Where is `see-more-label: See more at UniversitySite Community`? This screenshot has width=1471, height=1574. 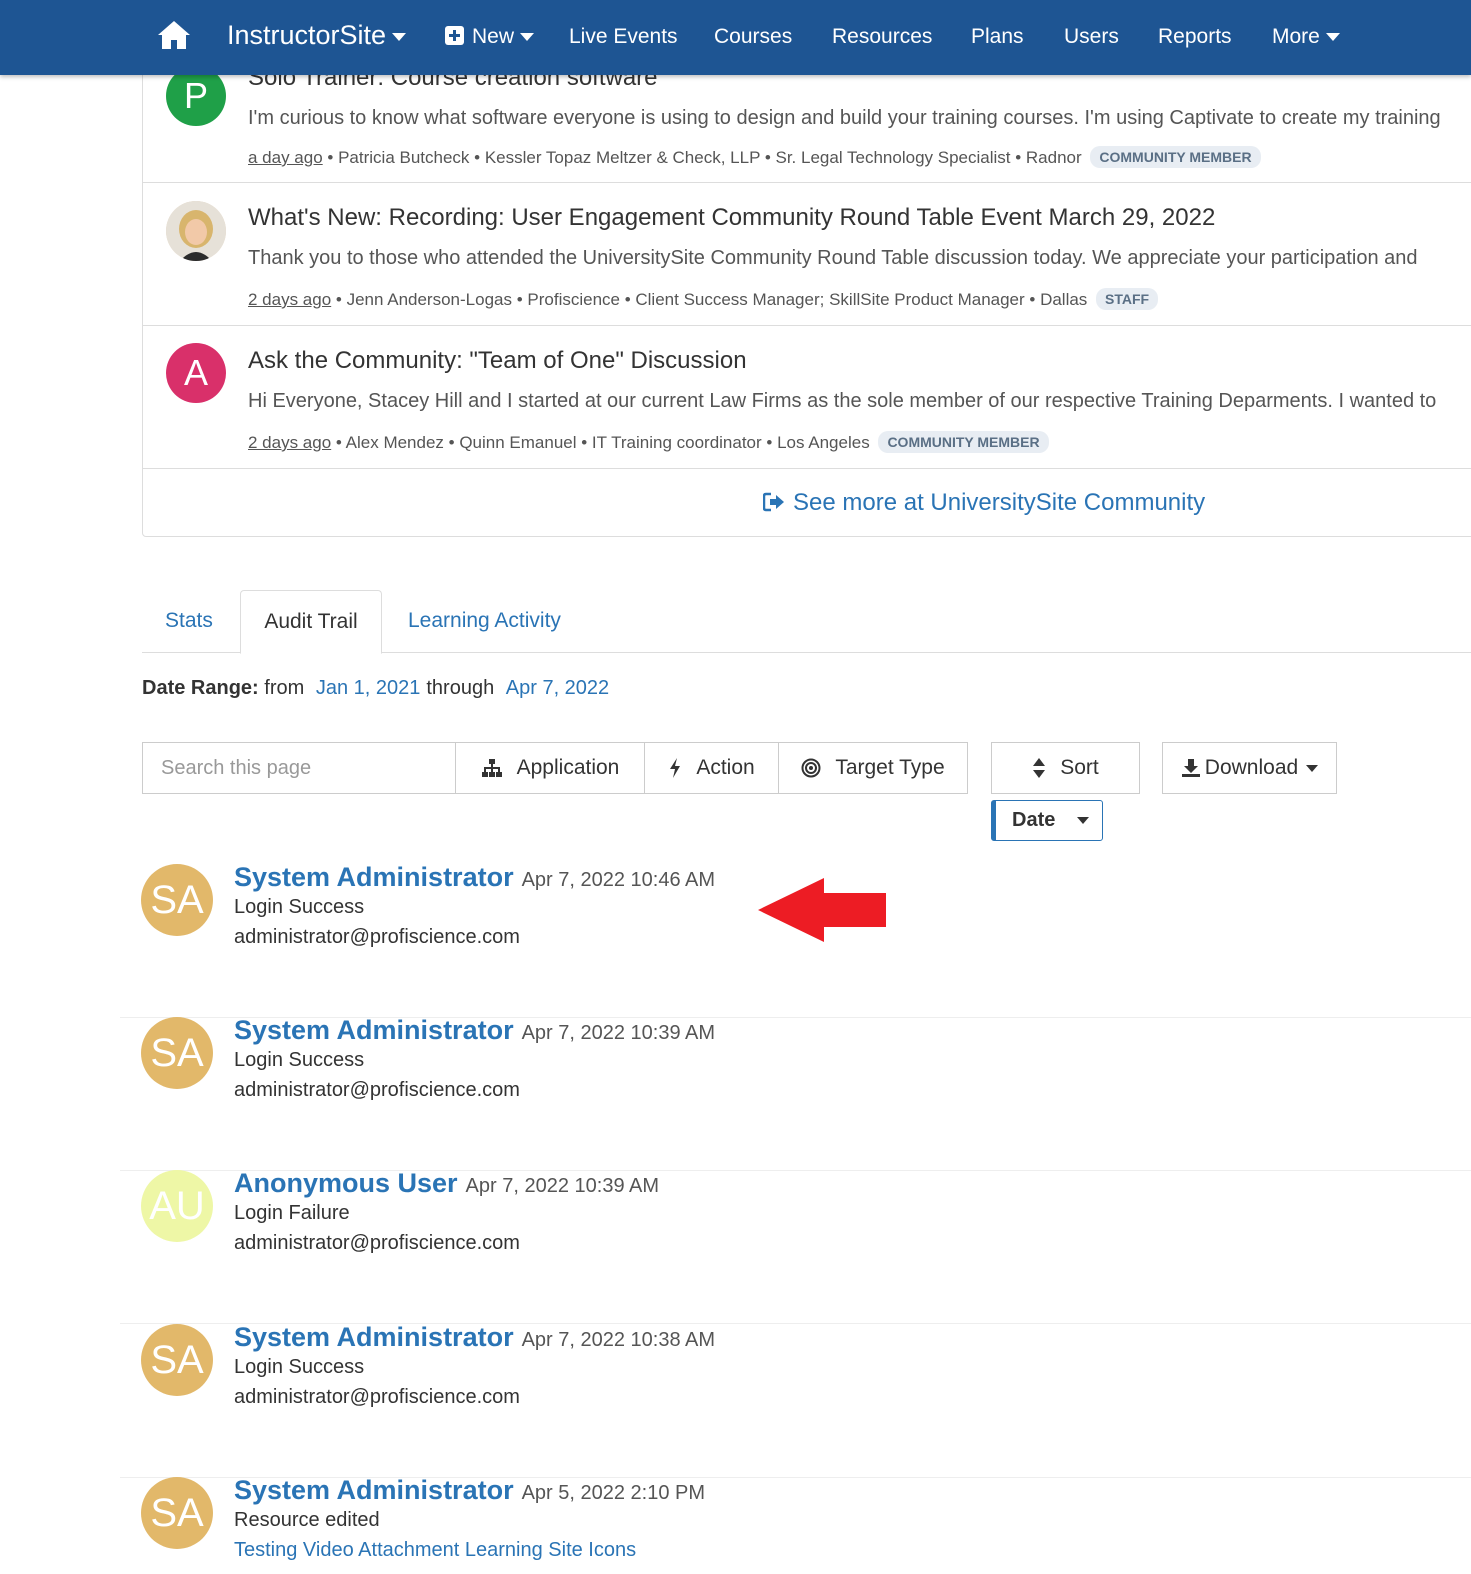
see-more-label: See more at UniversitySite Community is located at coordinates (999, 502).